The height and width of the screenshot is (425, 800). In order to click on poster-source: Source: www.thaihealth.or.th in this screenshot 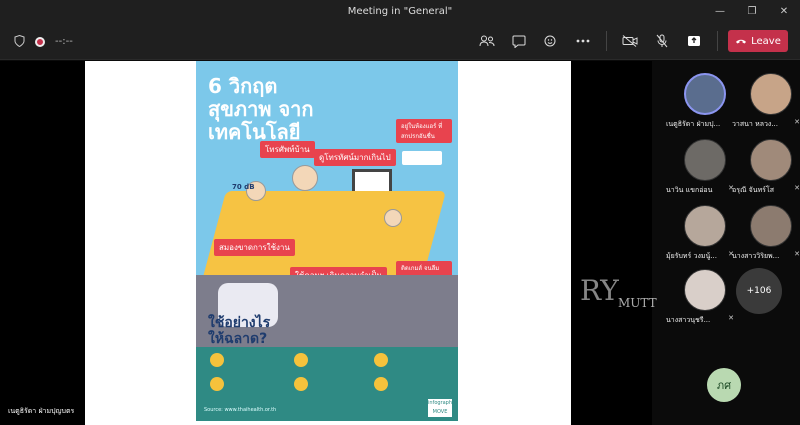, I will do `click(240, 410)`.